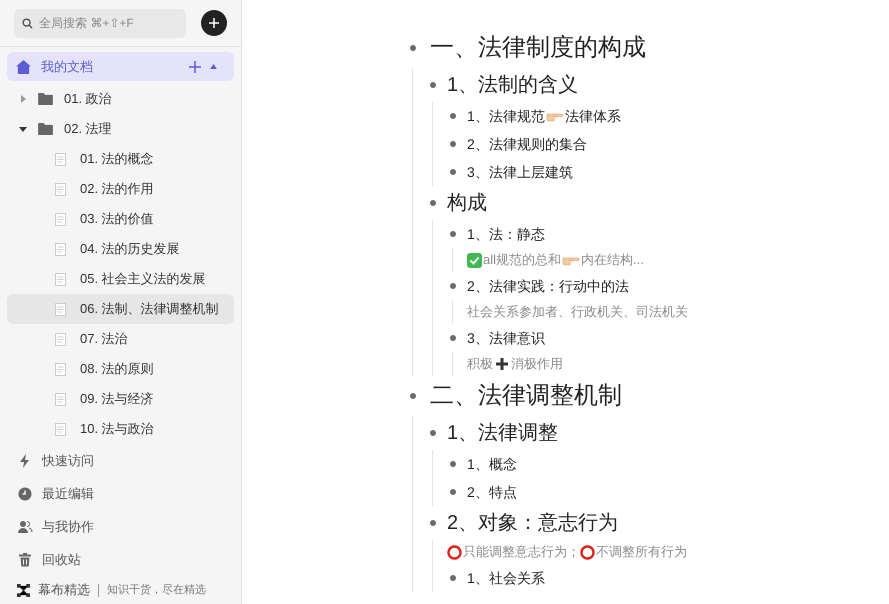  Describe the element at coordinates (120, 493) in the screenshot. I see `nav-item: 最近编辑` at that location.